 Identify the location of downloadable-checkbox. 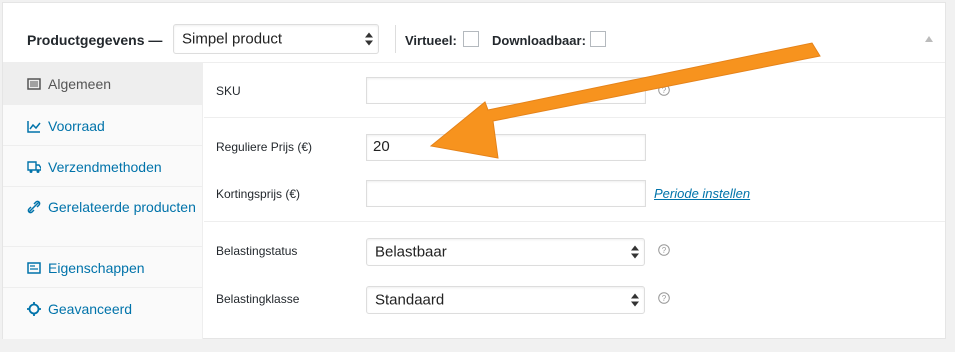
(598, 39).